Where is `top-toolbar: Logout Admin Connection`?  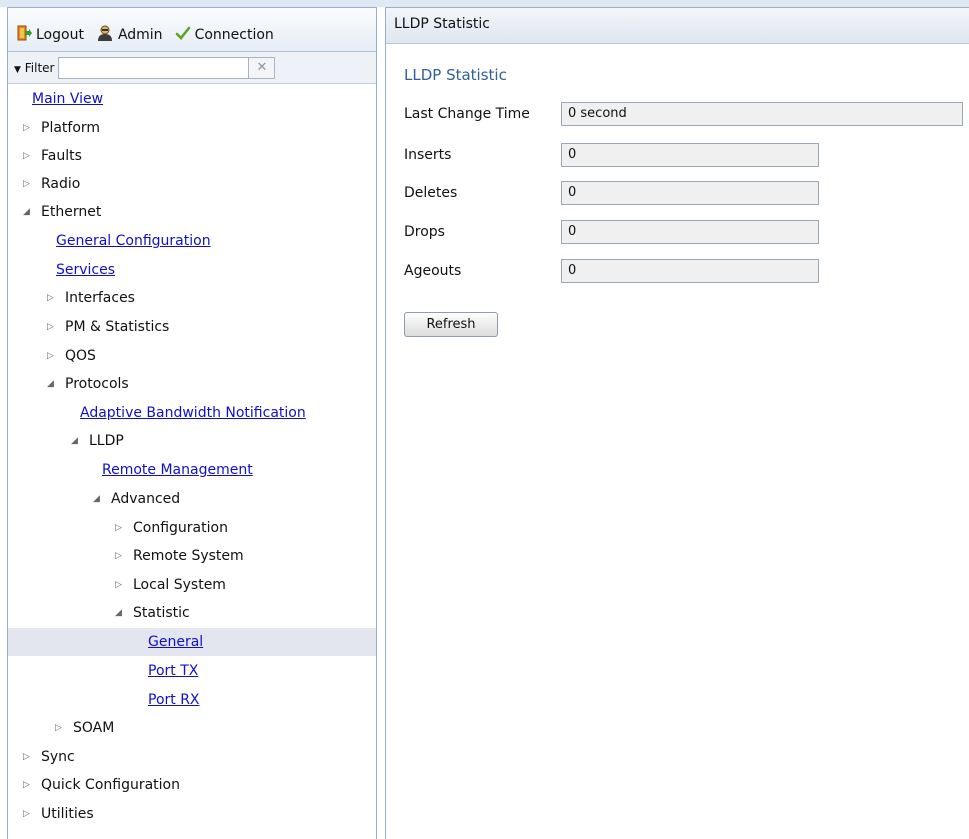 top-toolbar: Logout Admin Connection is located at coordinates (192, 30).